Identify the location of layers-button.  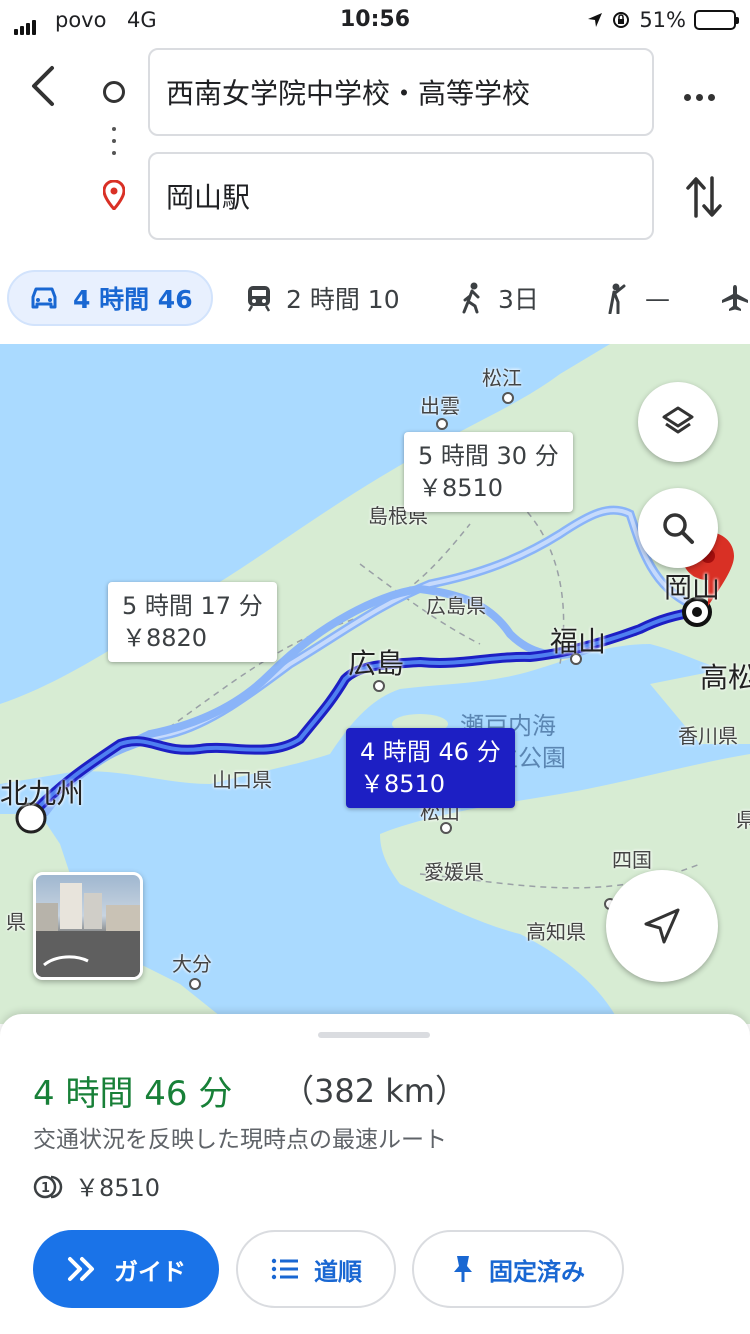
(678, 422).